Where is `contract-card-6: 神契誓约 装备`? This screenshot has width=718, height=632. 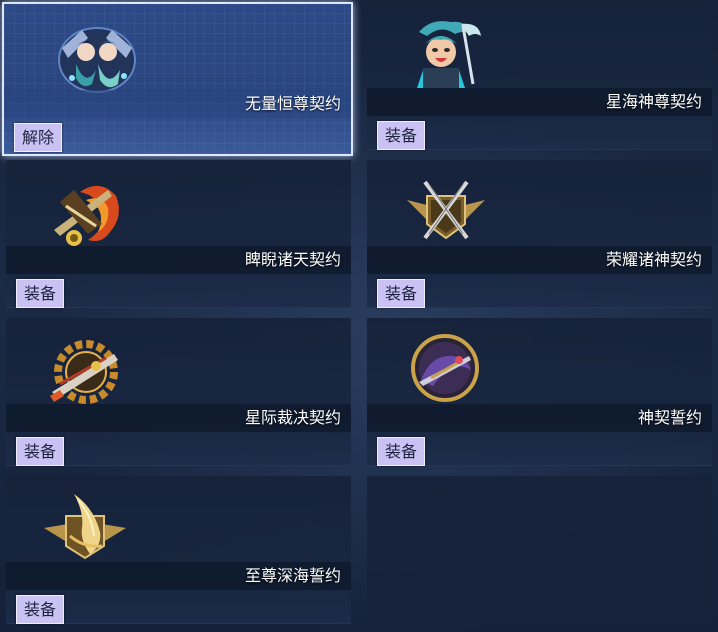
contract-card-6: 神契誓约 装备 is located at coordinates (539, 392).